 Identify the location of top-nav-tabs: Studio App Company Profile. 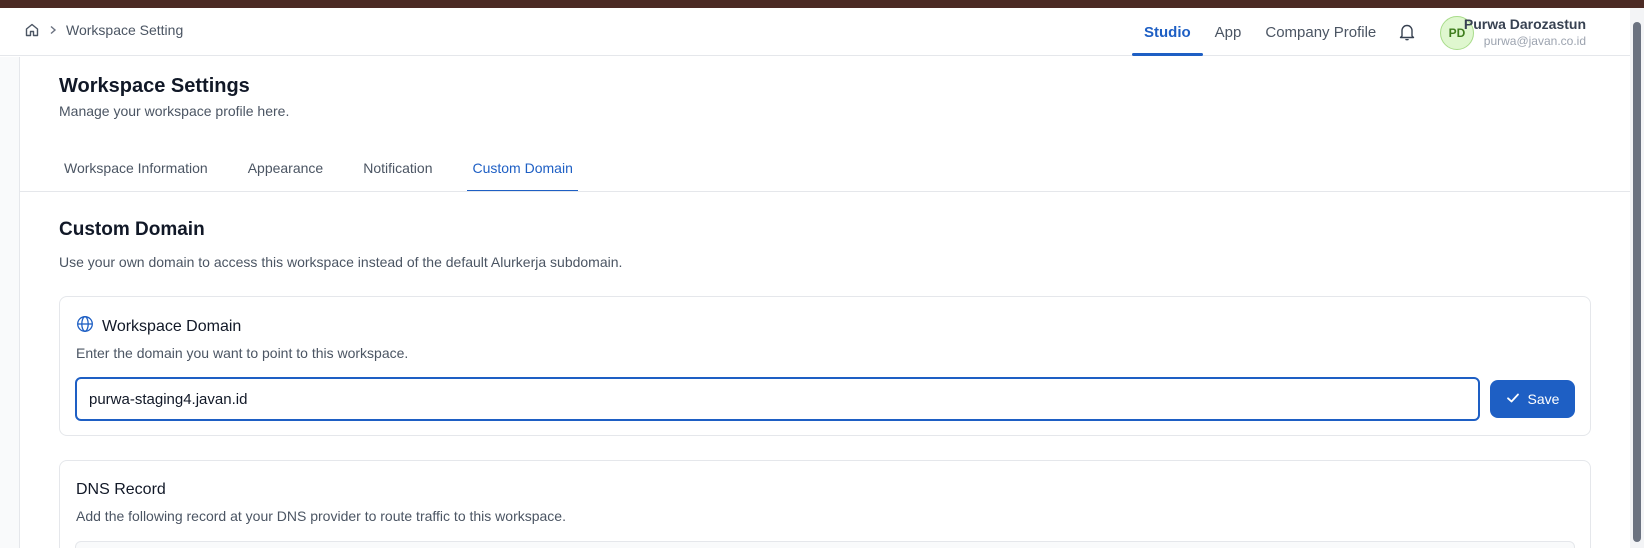
(1260, 32).